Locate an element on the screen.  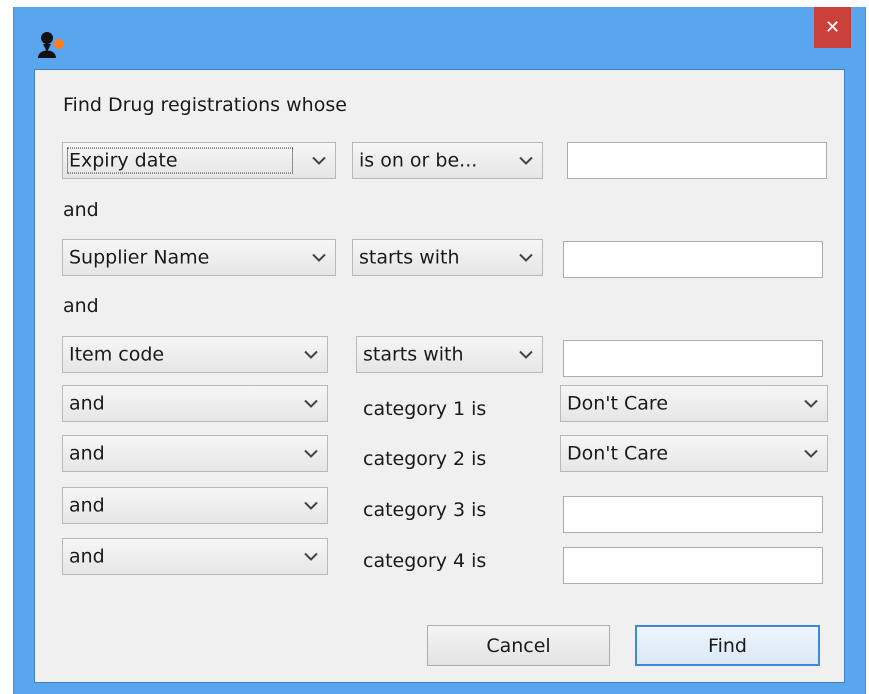
category-4-label: category 4 is is located at coordinates (425, 561).